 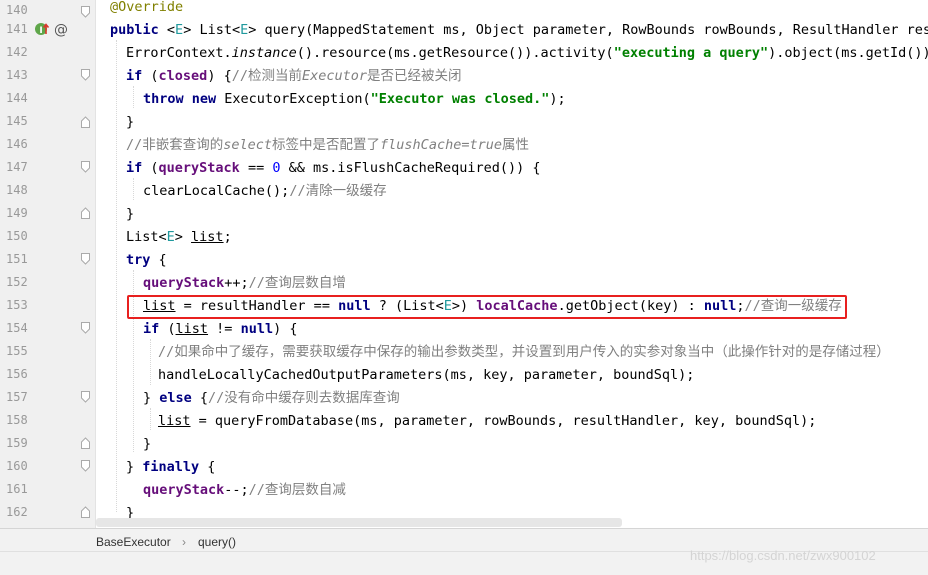 What do you see at coordinates (17, 98) in the screenshot?
I see `line-number: 144` at bounding box center [17, 98].